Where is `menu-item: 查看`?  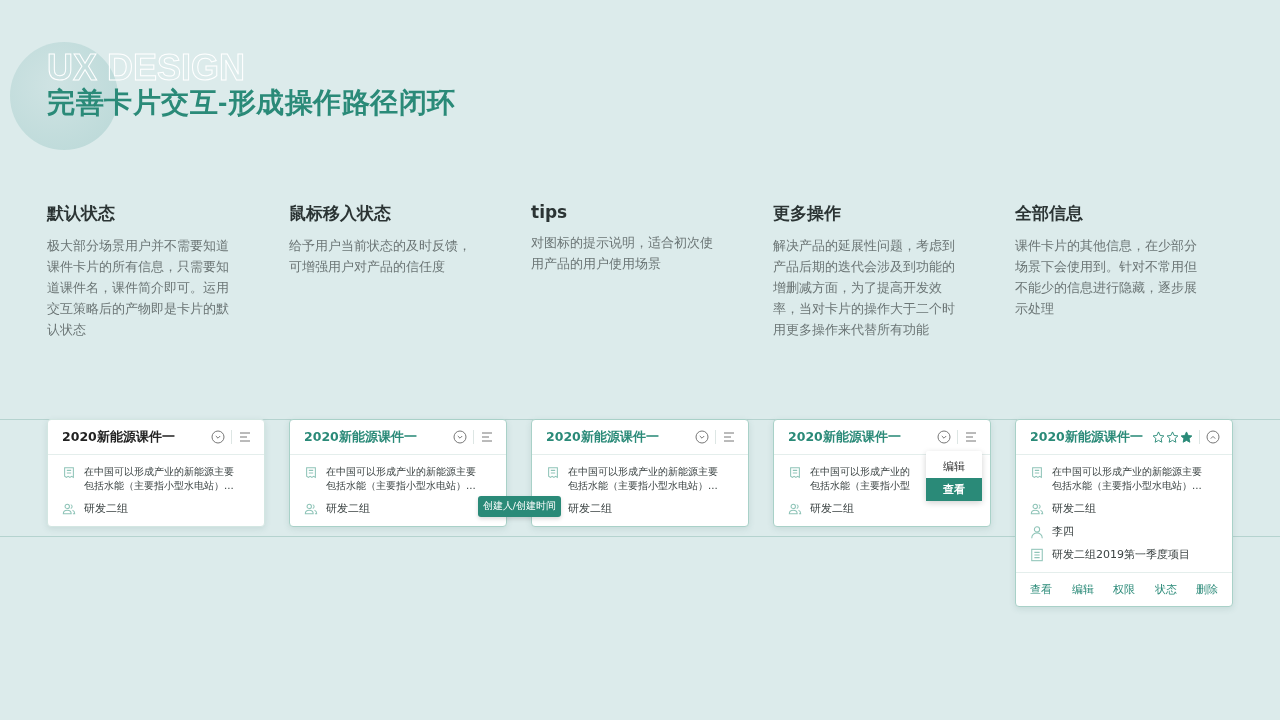
menu-item: 查看 is located at coordinates (954, 489).